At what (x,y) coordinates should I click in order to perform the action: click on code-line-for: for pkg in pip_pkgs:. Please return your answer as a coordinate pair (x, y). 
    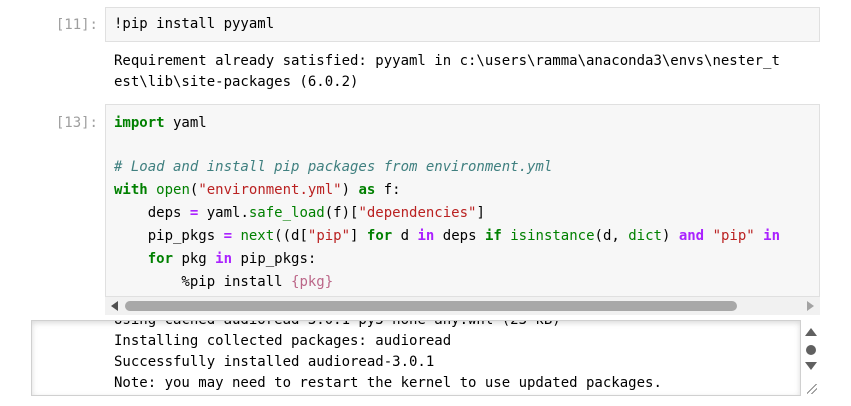
    Looking at the image, I should click on (232, 259).